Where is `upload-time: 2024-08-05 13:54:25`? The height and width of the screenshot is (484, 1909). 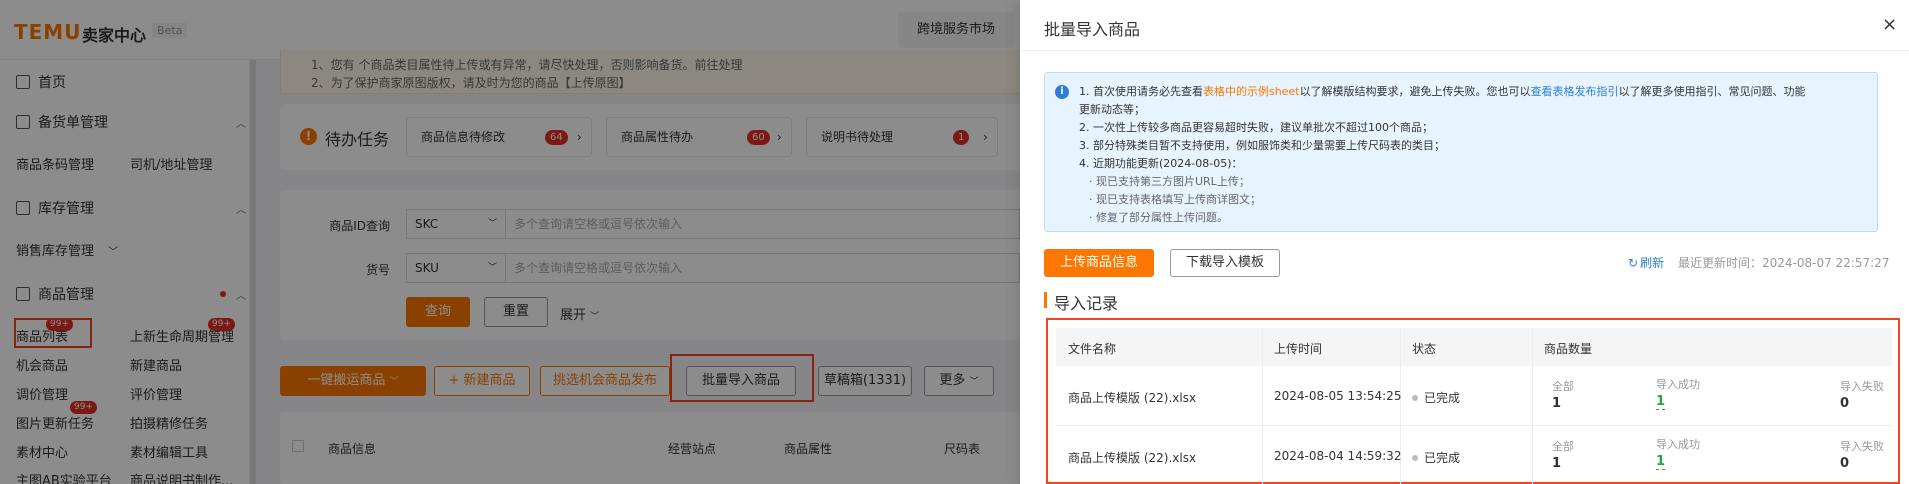 upload-time: 2024-08-05 13:54:25 is located at coordinates (1338, 396).